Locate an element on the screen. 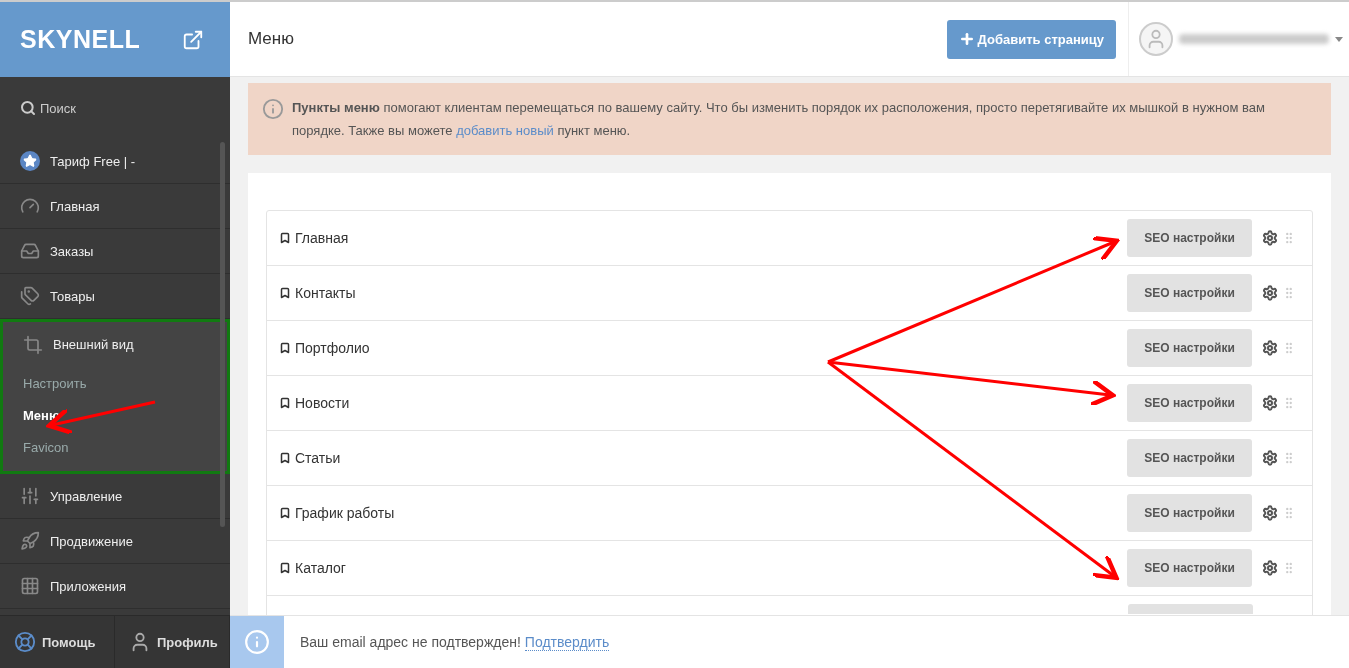 This screenshot has height=668, width=1349. plus-icon is located at coordinates (966, 39).